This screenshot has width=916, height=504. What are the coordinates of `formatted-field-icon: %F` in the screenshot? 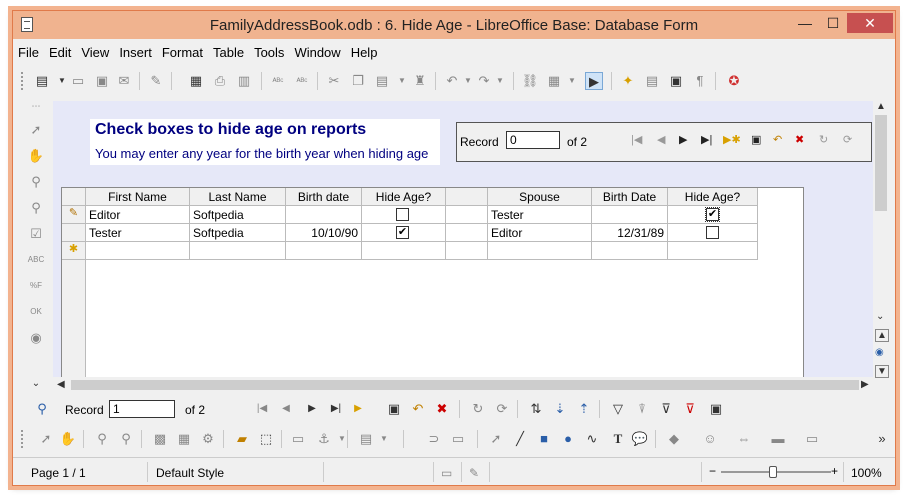 It's located at (36, 286).